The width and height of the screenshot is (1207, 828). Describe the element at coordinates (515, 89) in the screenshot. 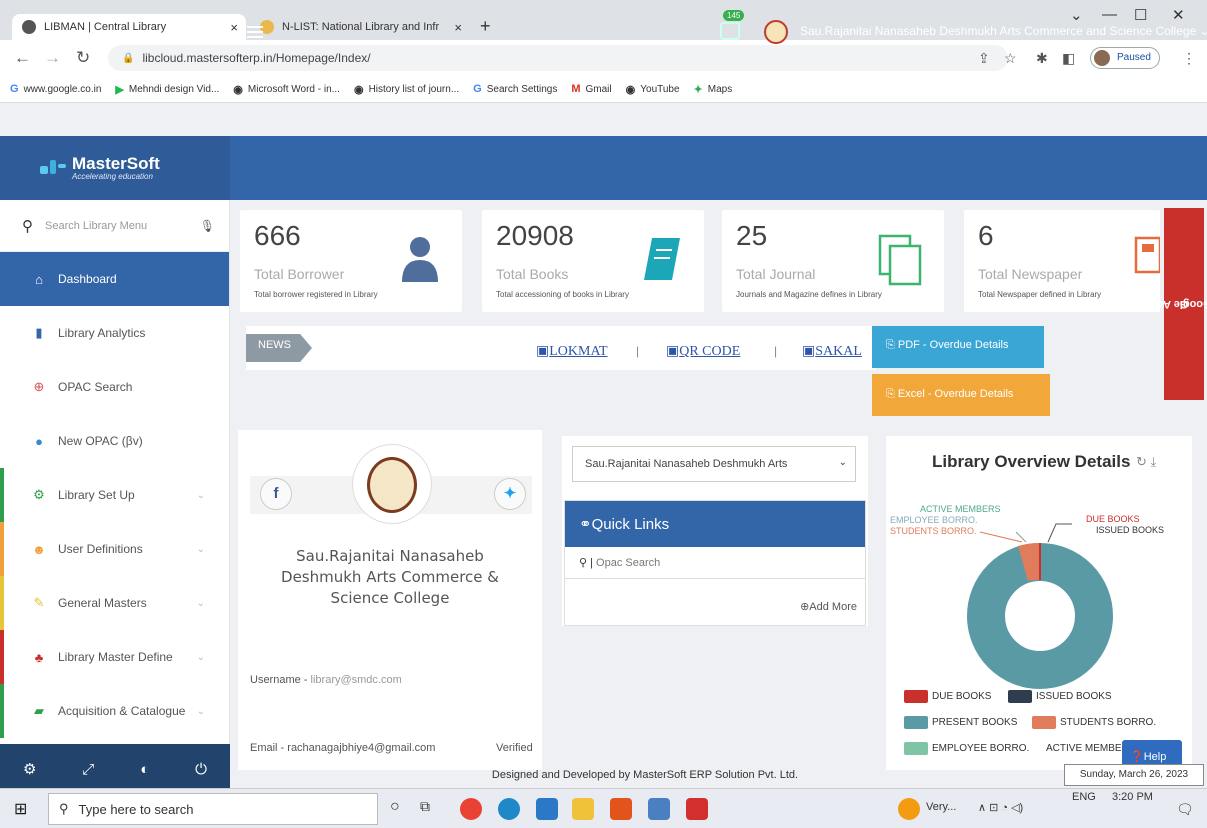

I see `bookmark-search-settings: G Search Settings` at that location.